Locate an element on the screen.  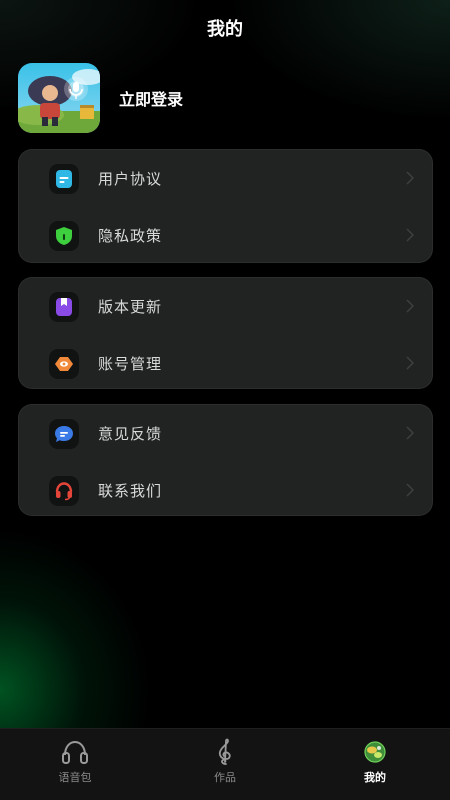
tab-label: 我的 is located at coordinates (375, 777).